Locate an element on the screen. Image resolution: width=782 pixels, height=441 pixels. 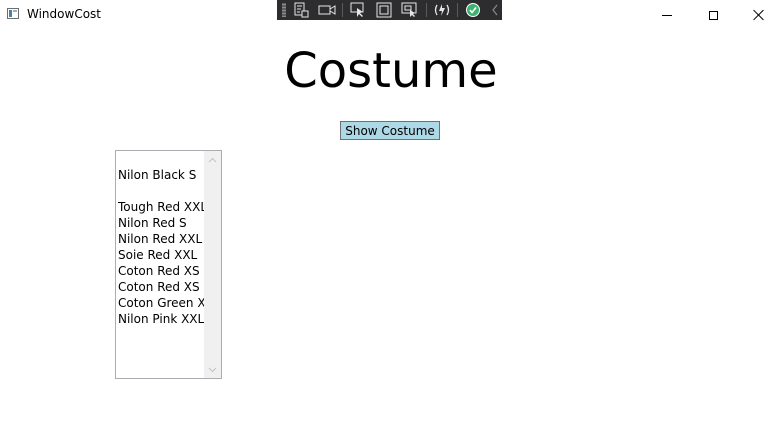
list-item: Nilon Black S is located at coordinates (161, 175).